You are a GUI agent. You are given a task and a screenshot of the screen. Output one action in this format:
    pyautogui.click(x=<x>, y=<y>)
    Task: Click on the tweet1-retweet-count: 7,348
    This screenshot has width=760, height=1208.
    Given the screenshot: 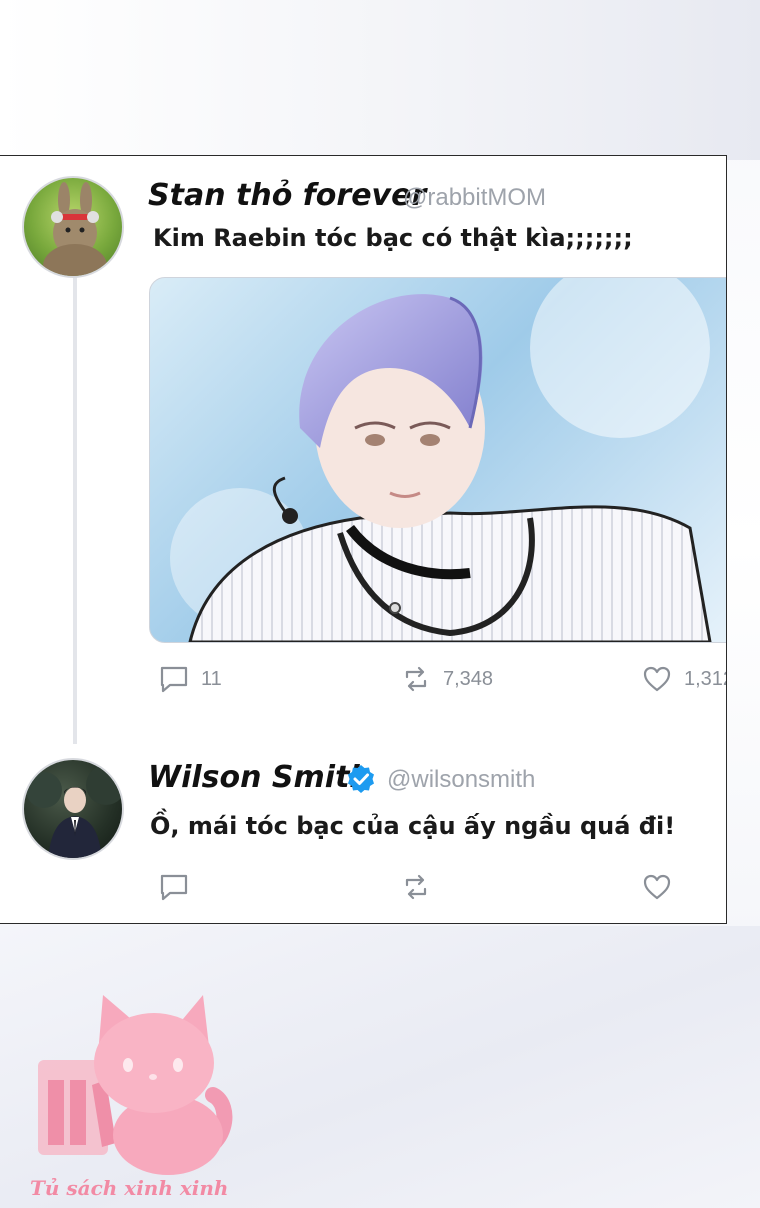 What is the action you would take?
    pyautogui.click(x=468, y=678)
    